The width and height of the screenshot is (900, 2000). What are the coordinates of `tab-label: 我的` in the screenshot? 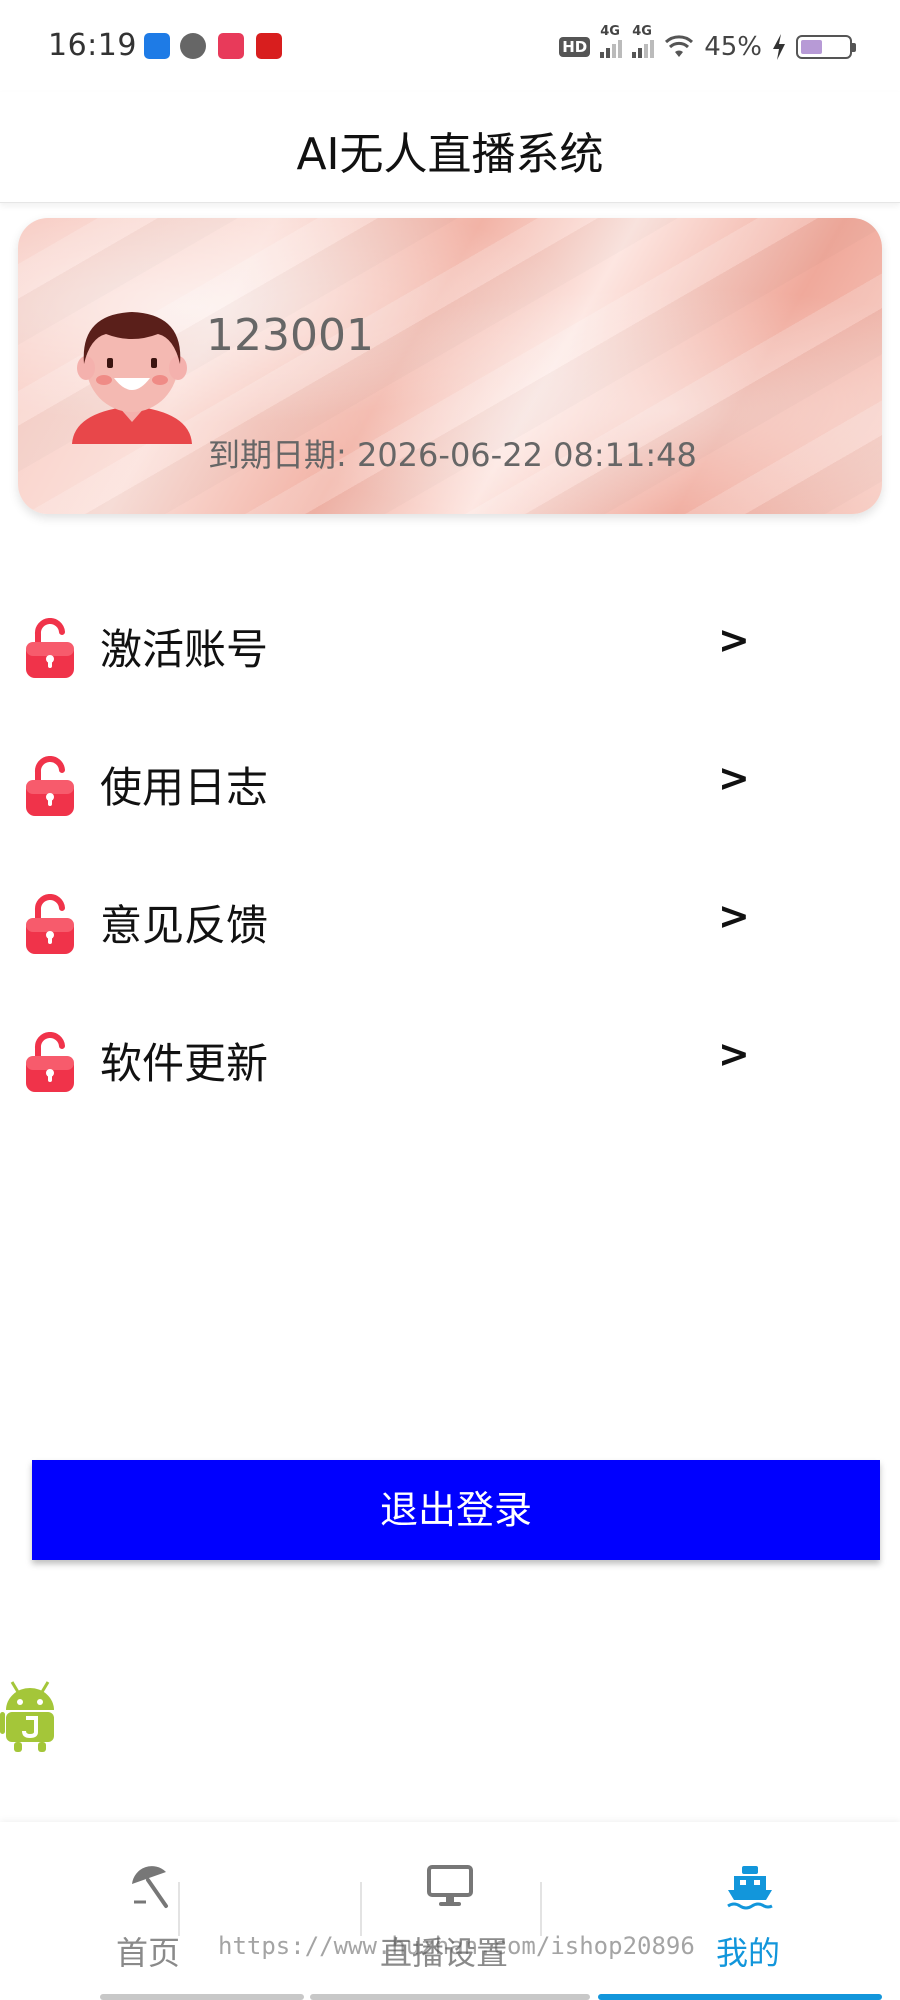 It's located at (748, 1953).